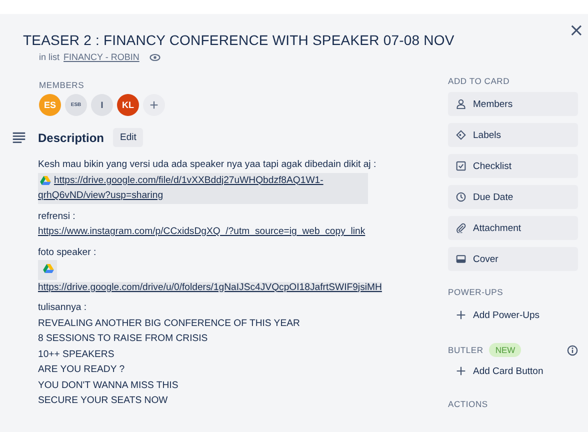 The image size is (588, 432). Describe the element at coordinates (576, 31) in the screenshot. I see `close-button: ×` at that location.